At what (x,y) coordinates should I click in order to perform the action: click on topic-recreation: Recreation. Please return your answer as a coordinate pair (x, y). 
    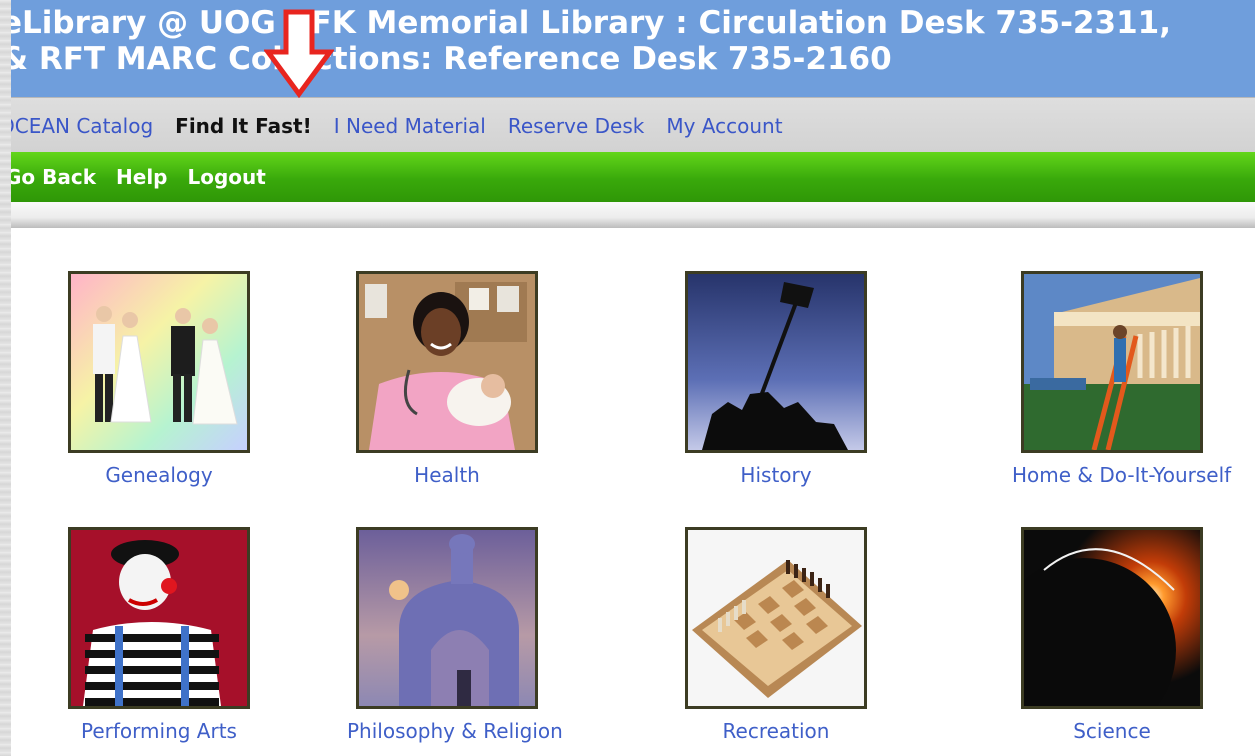
    Looking at the image, I should click on (776, 635).